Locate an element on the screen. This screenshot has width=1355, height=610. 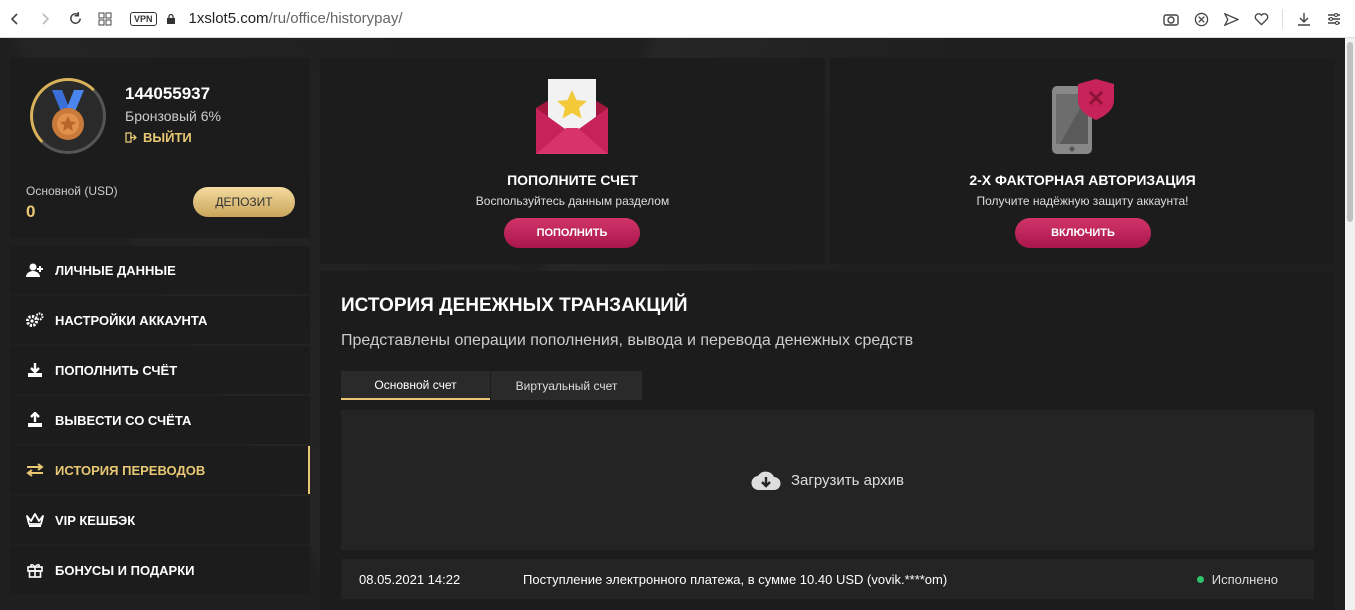
sidebar-item-label: НАСТРОЙКИ АККАУНТА is located at coordinates (131, 320).